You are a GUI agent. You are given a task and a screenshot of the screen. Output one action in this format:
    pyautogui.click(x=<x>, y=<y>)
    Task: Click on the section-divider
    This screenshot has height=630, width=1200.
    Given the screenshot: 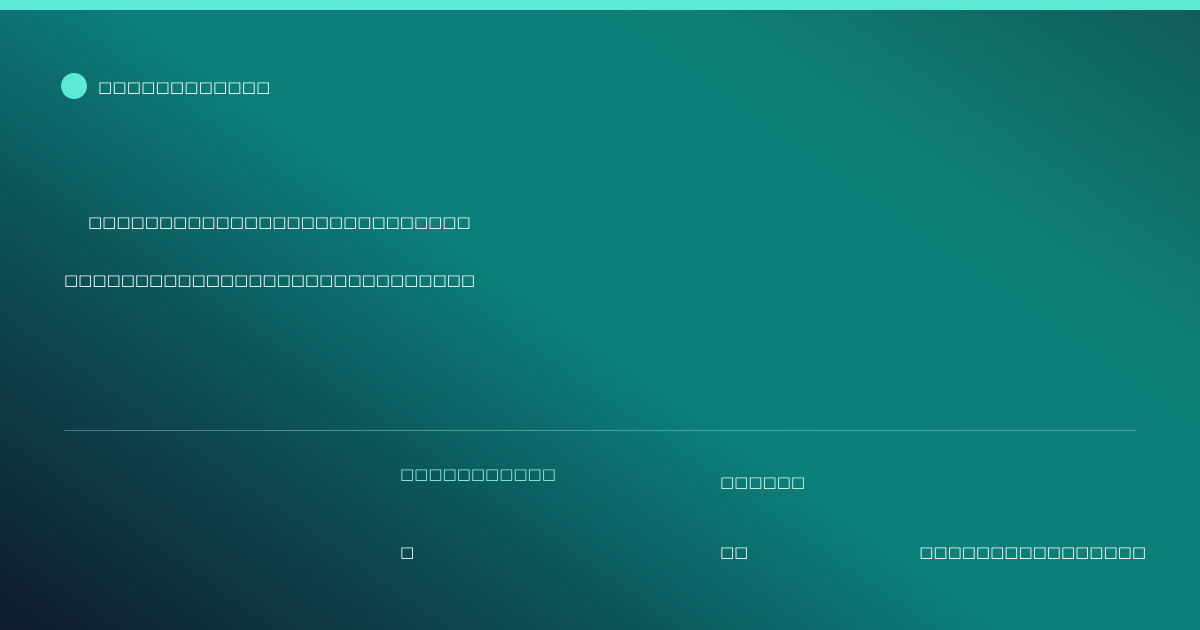 What is the action you would take?
    pyautogui.click(x=600, y=430)
    